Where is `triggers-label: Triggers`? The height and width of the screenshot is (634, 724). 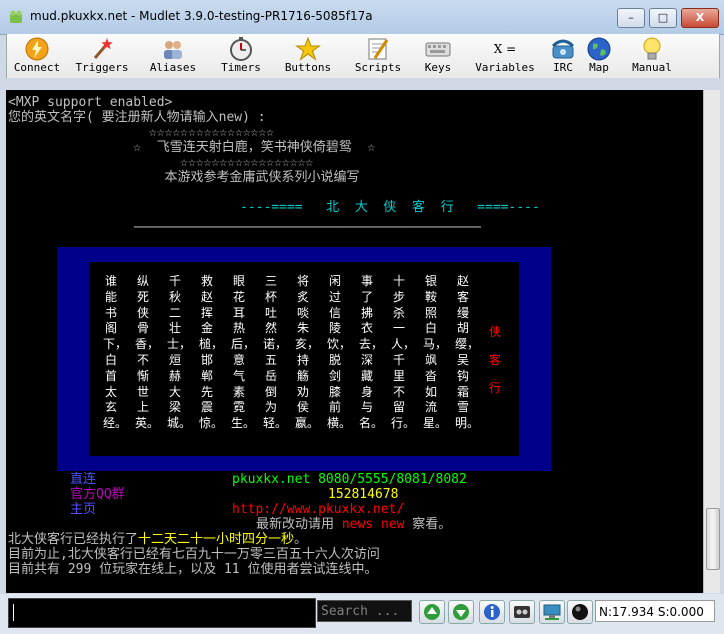
triggers-label: Triggers is located at coordinates (102, 67).